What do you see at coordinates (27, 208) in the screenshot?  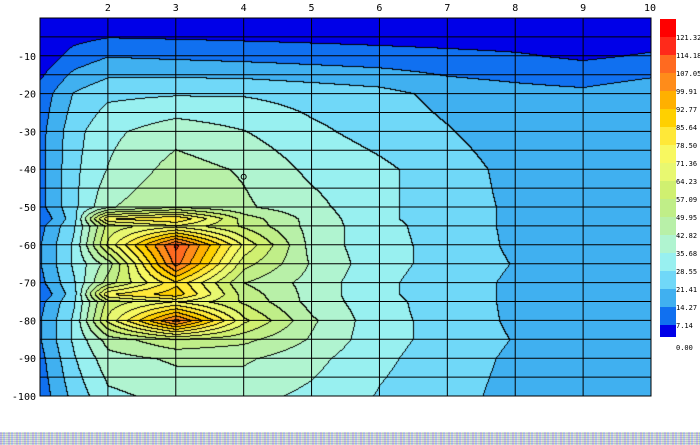 I see `y-tick-label: -50` at bounding box center [27, 208].